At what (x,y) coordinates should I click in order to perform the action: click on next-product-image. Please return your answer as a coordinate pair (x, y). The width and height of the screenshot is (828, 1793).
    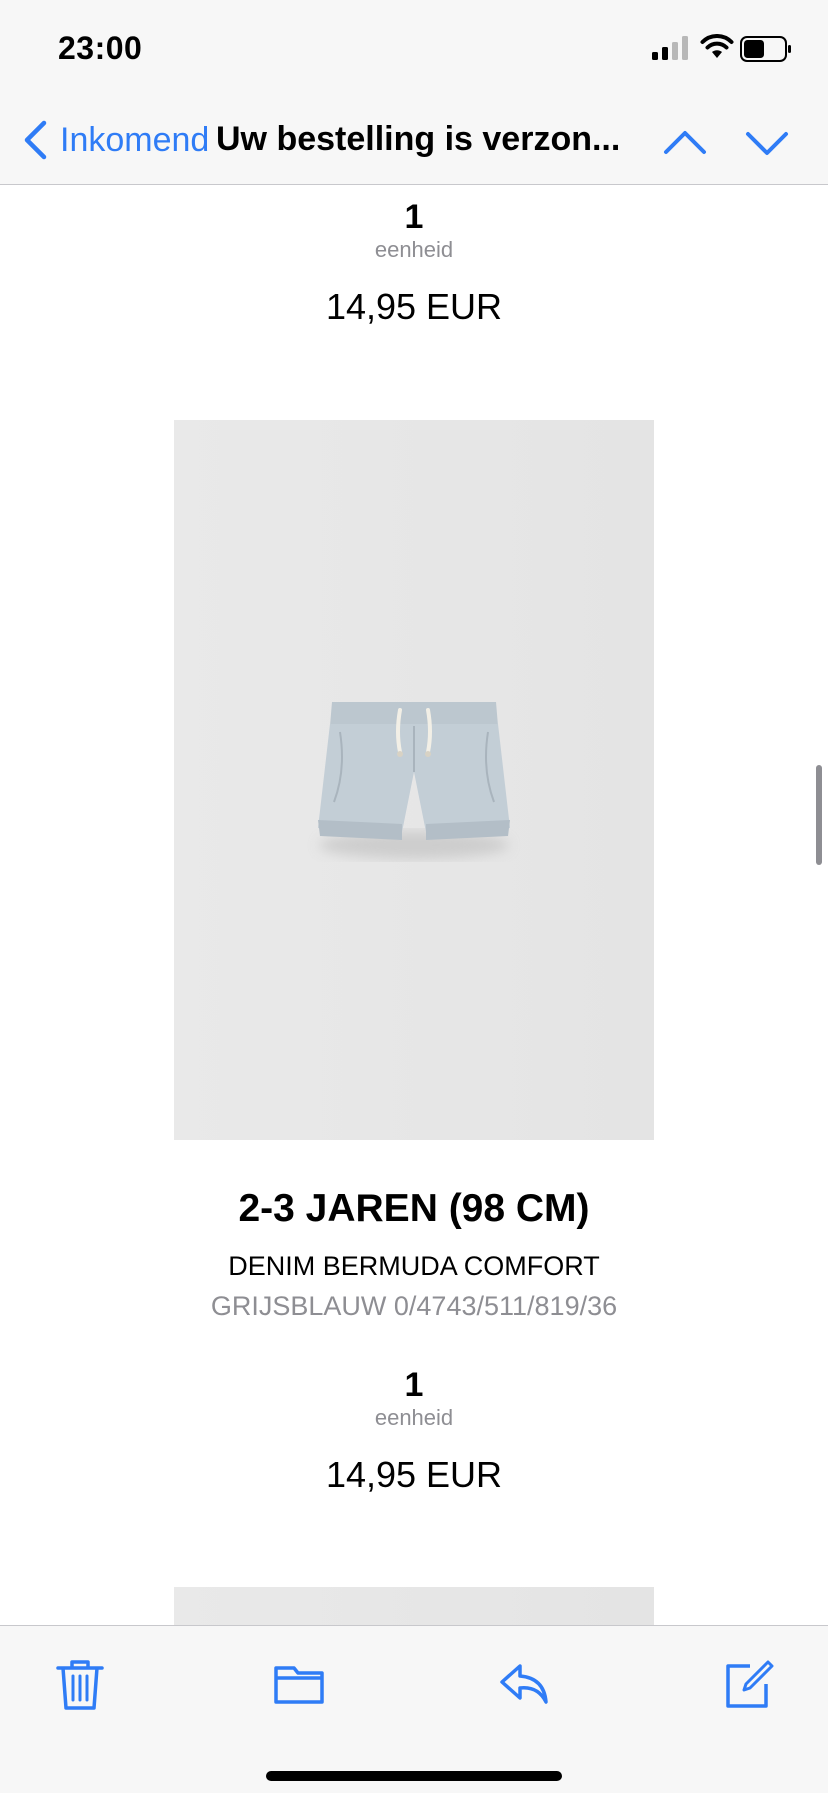
    Looking at the image, I should click on (414, 1606).